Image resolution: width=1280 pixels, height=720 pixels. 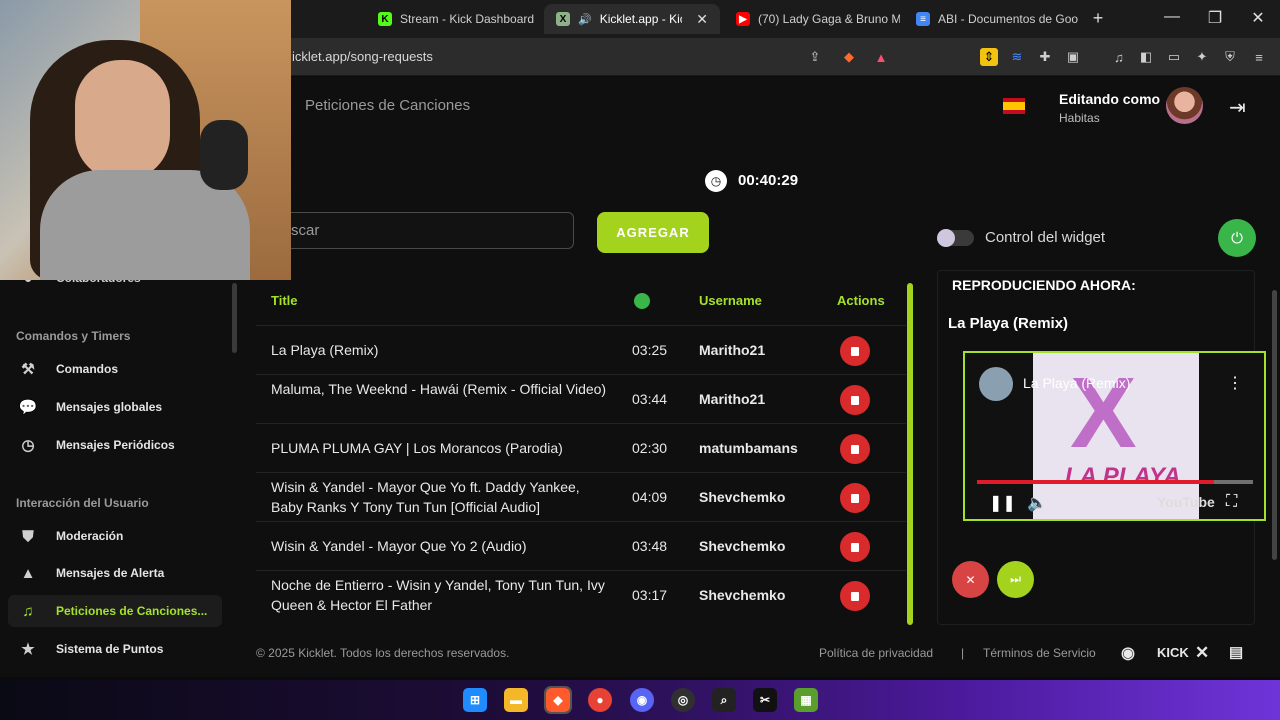 I want to click on brave-shield-icon: ◆, so click(x=849, y=57).